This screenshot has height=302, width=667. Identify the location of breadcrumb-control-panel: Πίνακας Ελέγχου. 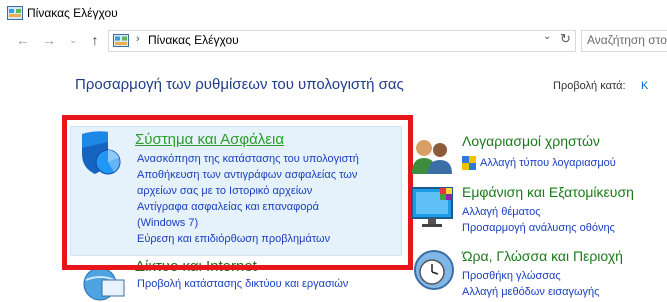
(193, 40).